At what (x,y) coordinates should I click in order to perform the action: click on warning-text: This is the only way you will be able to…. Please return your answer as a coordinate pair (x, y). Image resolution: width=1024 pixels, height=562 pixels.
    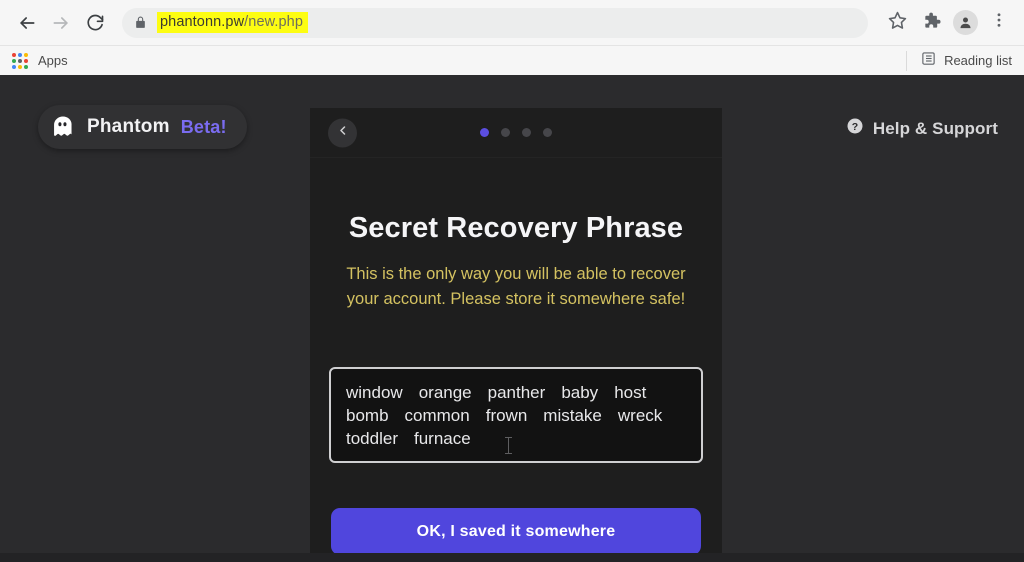
    Looking at the image, I should click on (516, 286).